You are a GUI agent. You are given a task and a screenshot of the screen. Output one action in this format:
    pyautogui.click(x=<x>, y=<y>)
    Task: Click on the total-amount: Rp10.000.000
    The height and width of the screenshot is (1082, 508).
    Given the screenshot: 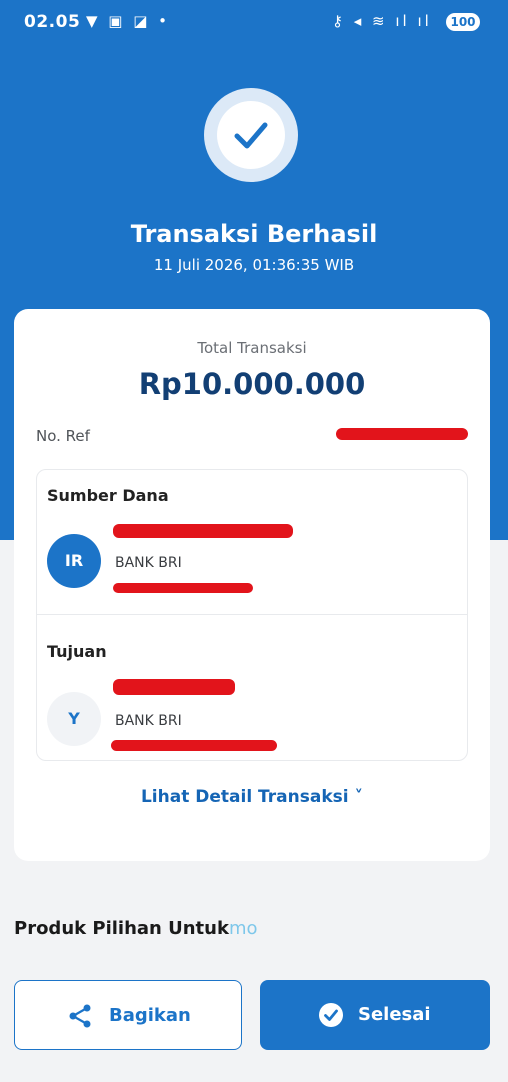 What is the action you would take?
    pyautogui.click(x=252, y=384)
    